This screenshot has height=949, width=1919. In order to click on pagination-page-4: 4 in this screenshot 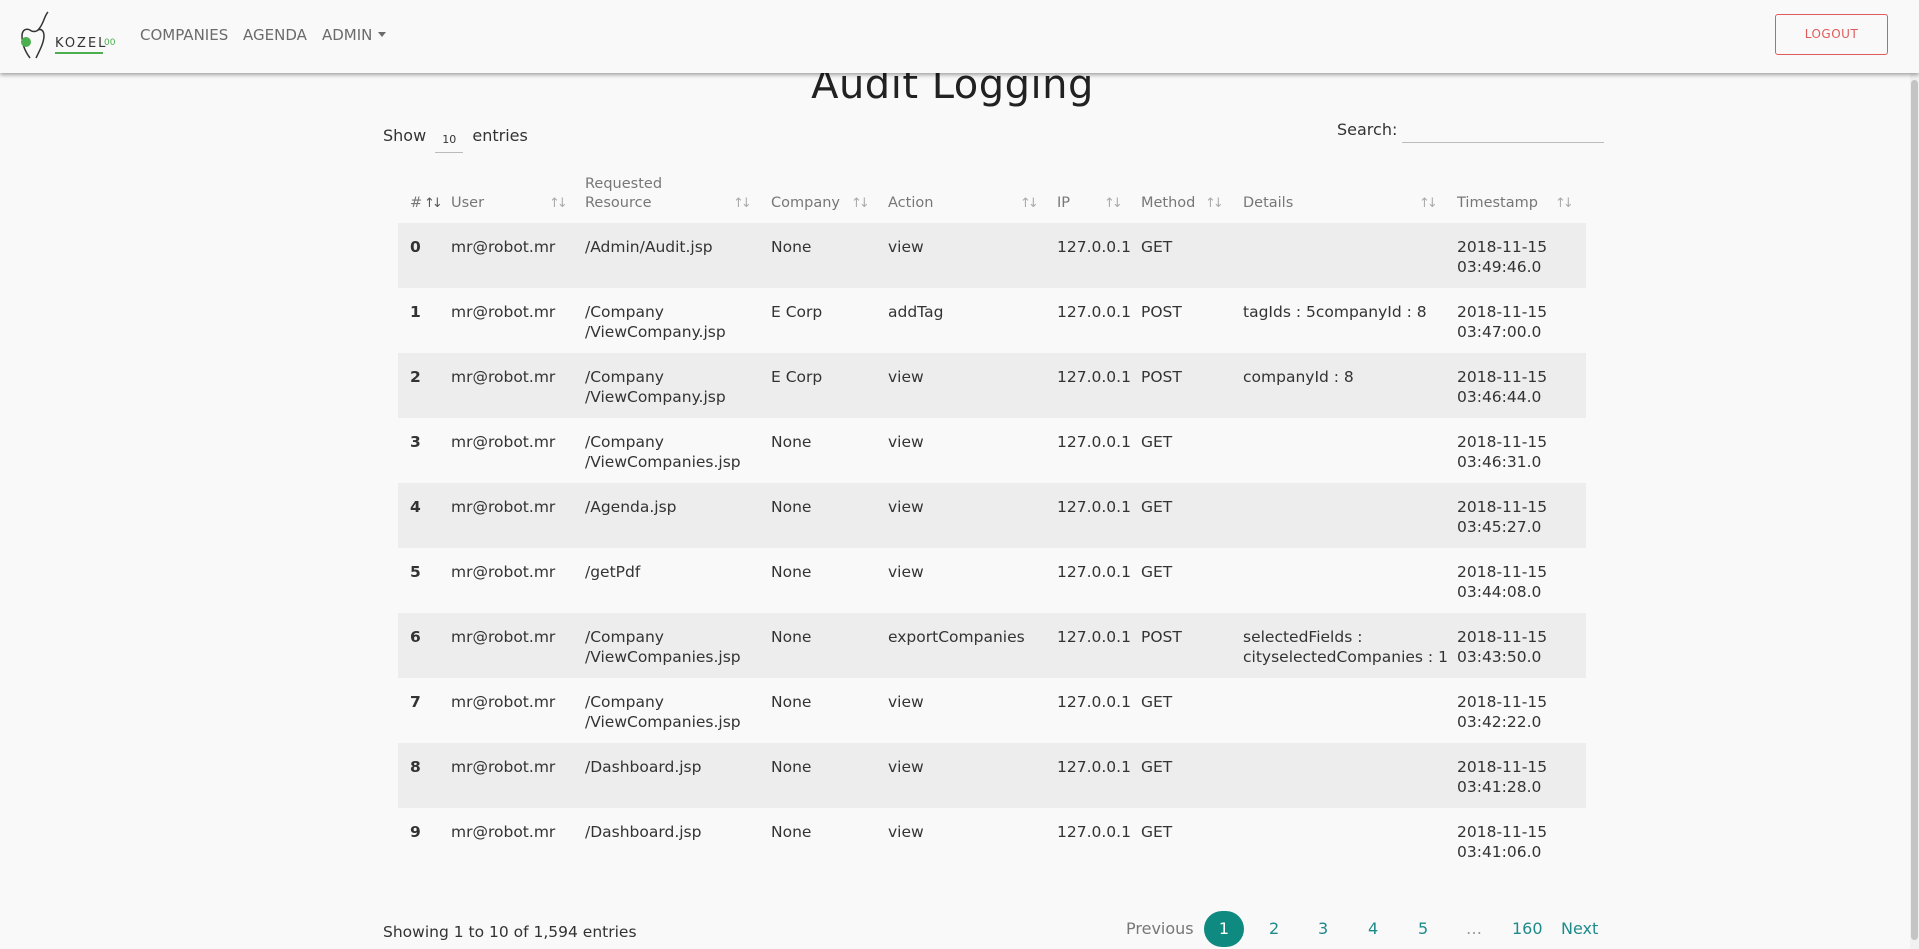, I will do `click(1373, 928)`.